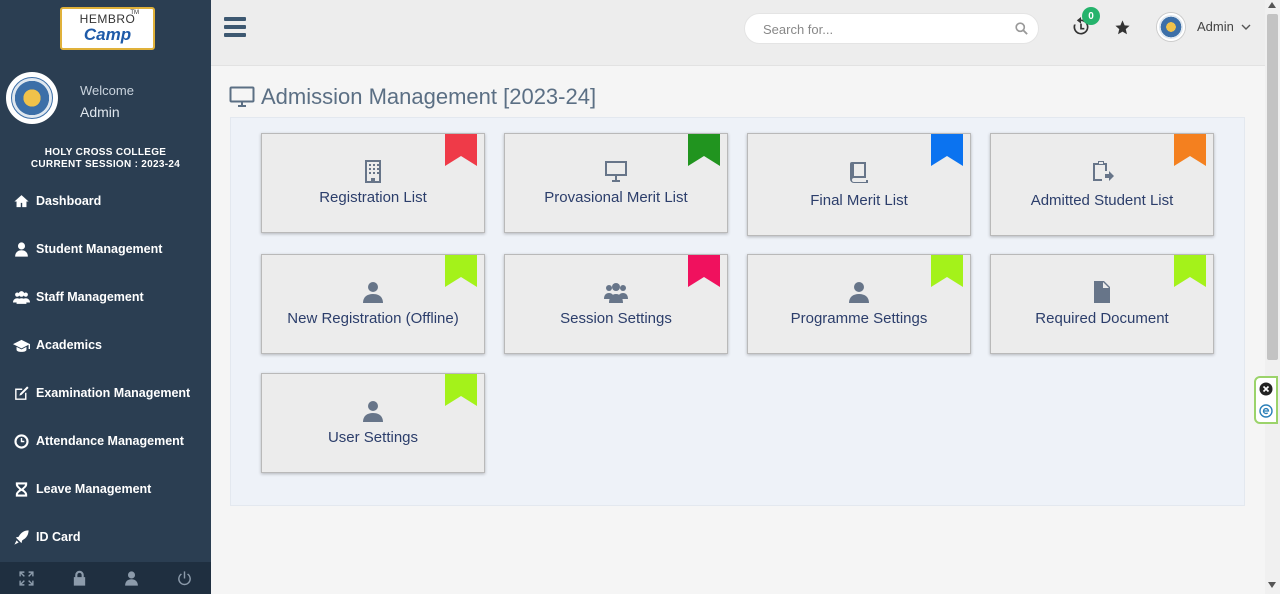 Image resolution: width=1280 pixels, height=594 pixels. Describe the element at coordinates (99, 249) in the screenshot. I see `sidebar-item-label: Student Management` at that location.